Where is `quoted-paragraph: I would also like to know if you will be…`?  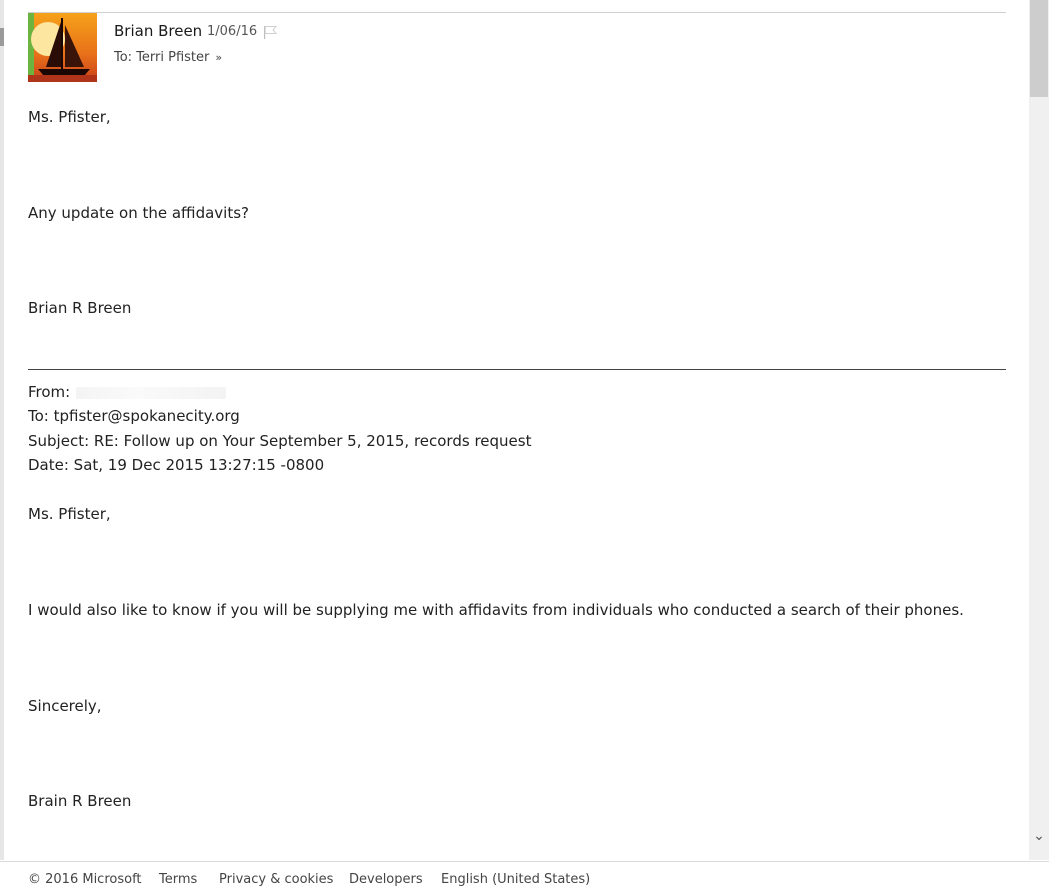
quoted-paragraph: I would also like to know if you will be… is located at coordinates (496, 610).